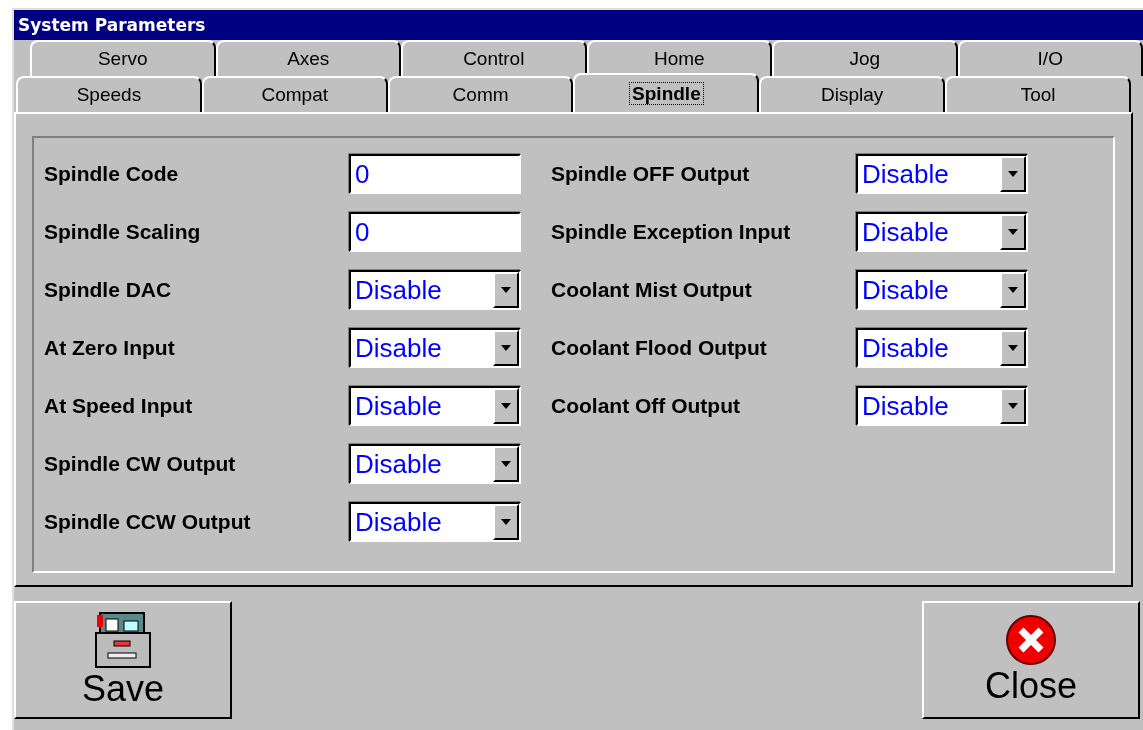 This screenshot has width=1143, height=730. I want to click on window-title: System Parameters, so click(578, 25).